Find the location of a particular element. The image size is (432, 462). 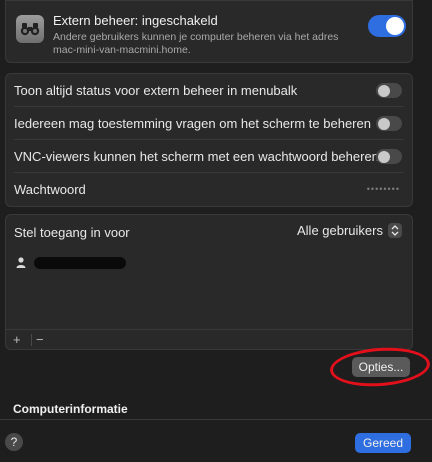

request-permission-toggle is located at coordinates (389, 123).